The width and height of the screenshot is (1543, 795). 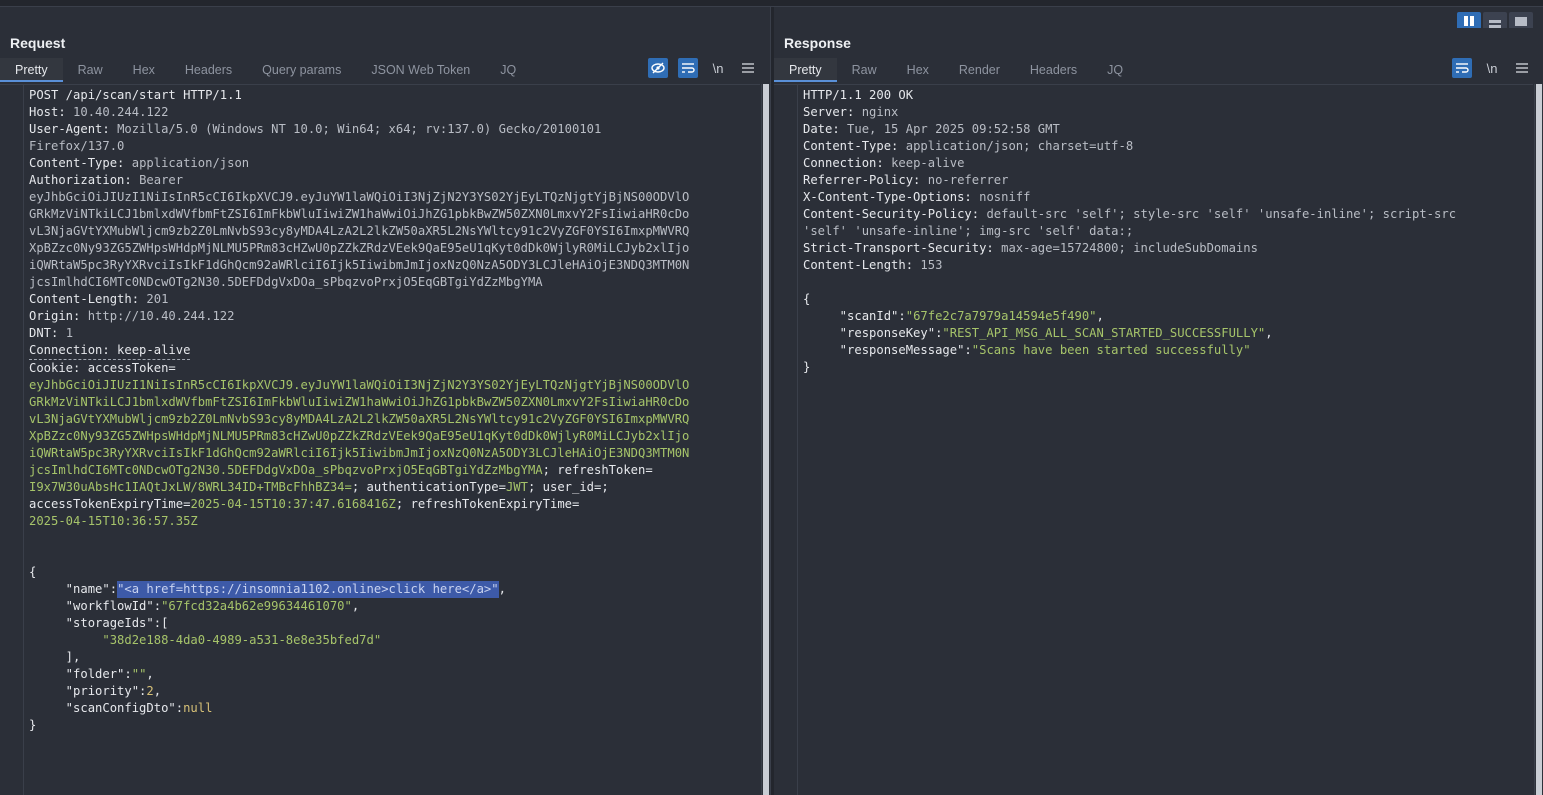 I want to click on code-token: HTTP/1.1 200 OK, so click(x=858, y=95).